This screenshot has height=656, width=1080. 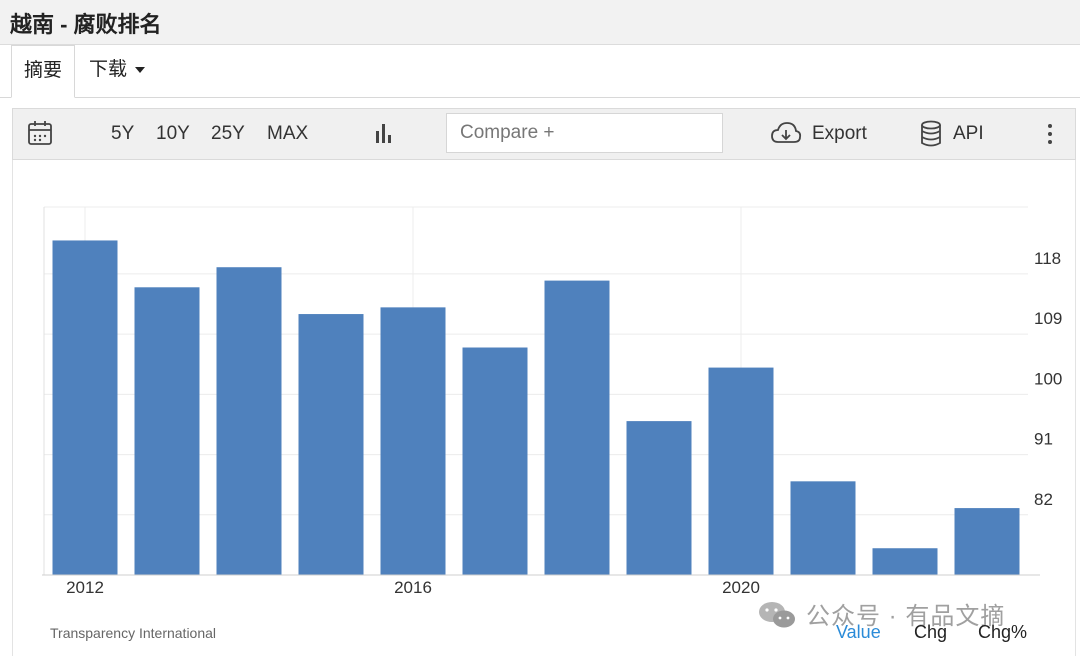 What do you see at coordinates (1043, 499) in the screenshot?
I see `y-tick-label: 82` at bounding box center [1043, 499].